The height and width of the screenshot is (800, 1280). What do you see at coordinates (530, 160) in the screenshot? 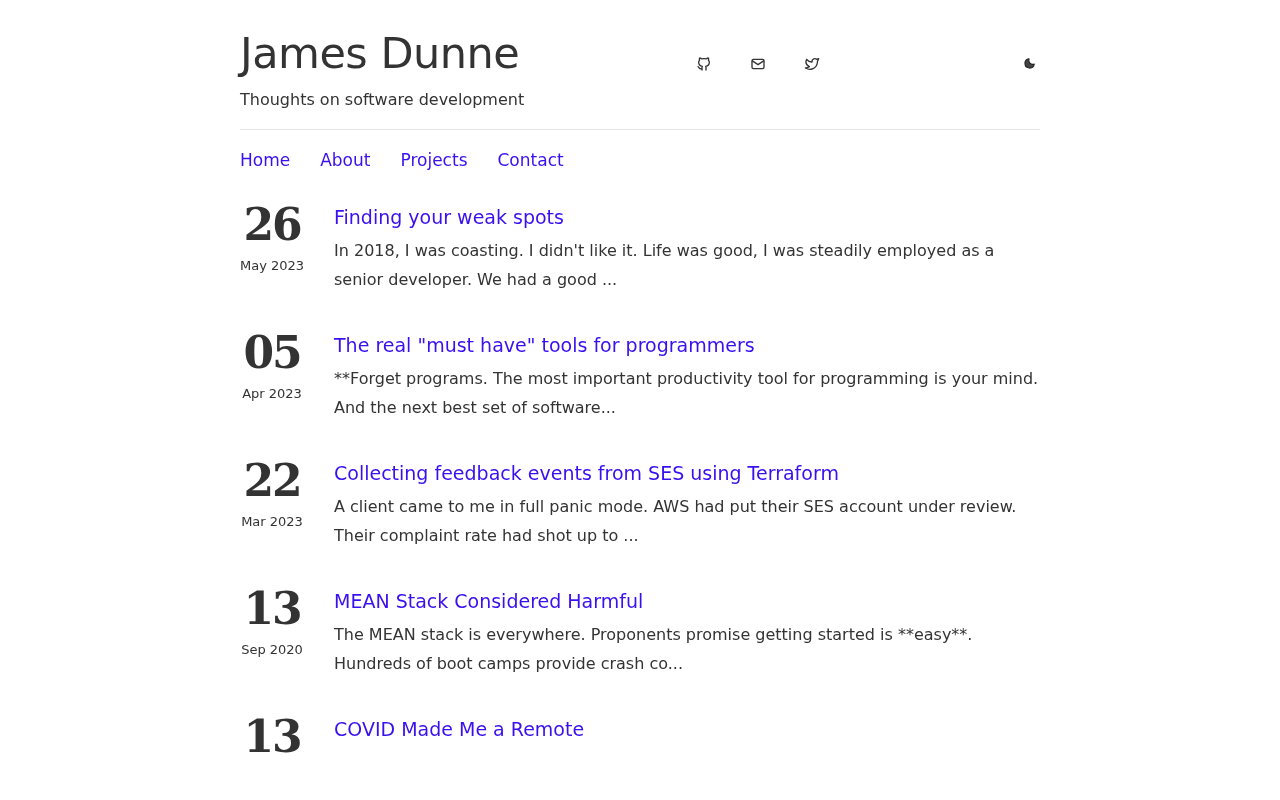
I see `nav-link: Contact` at bounding box center [530, 160].